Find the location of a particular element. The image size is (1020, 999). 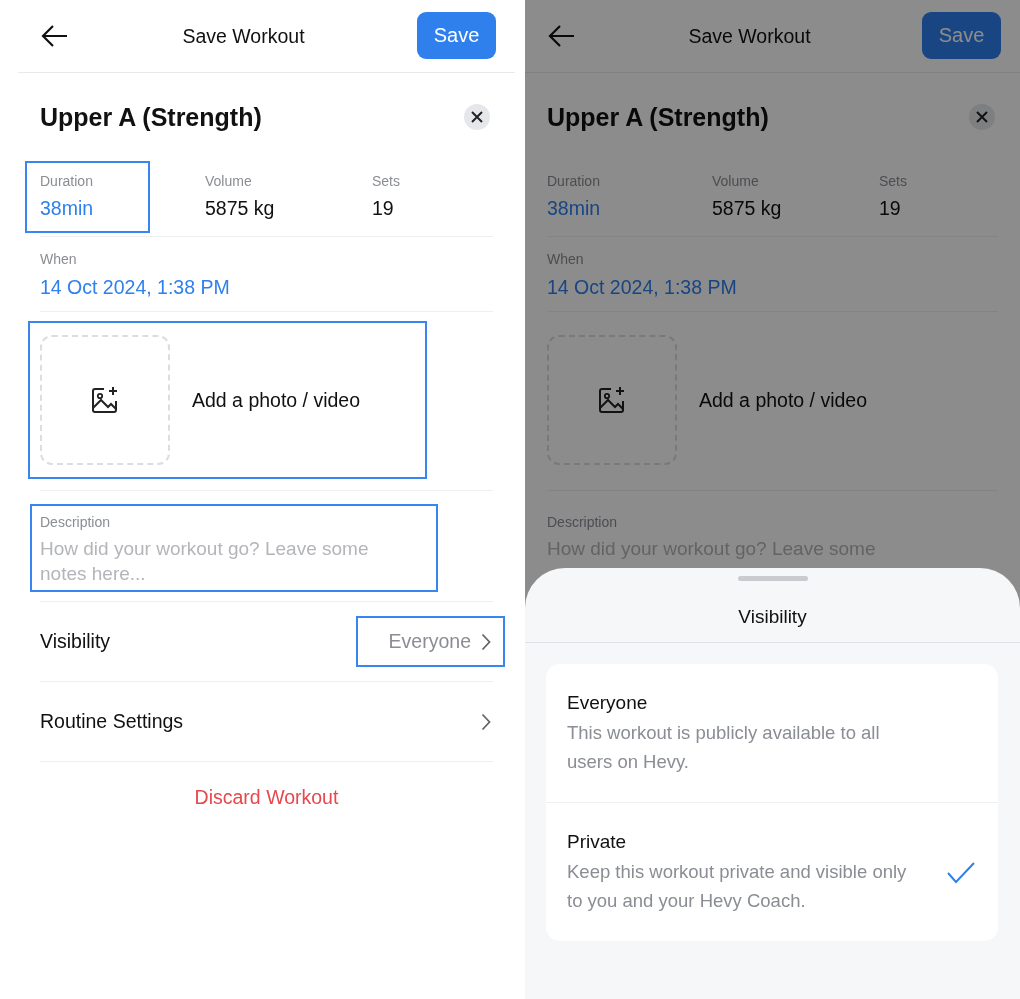

setting-value: Everyone is located at coordinates (429, 641).